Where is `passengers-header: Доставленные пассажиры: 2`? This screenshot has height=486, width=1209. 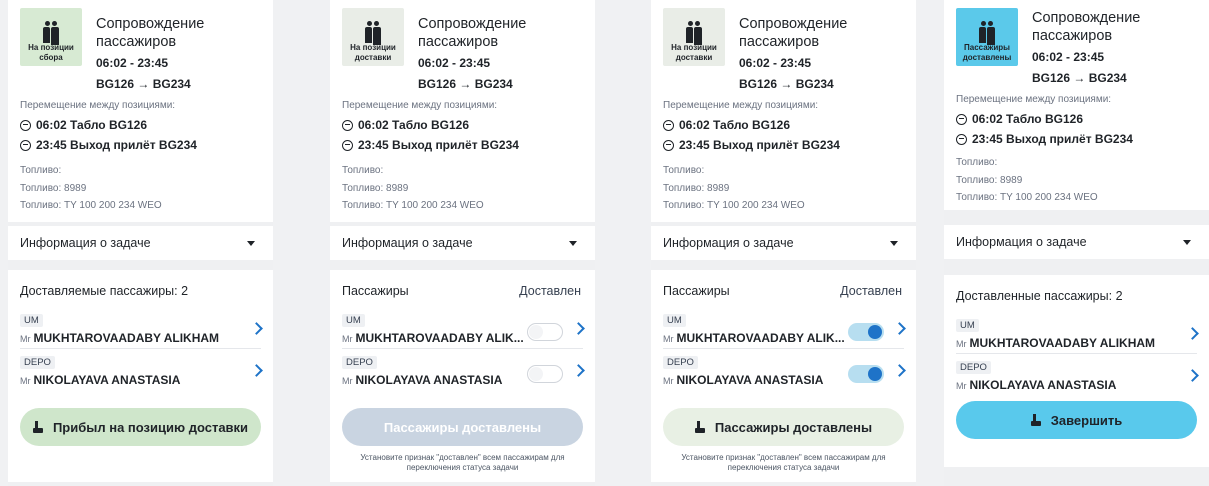 passengers-header: Доставленные пассажиры: 2 is located at coordinates (1039, 296).